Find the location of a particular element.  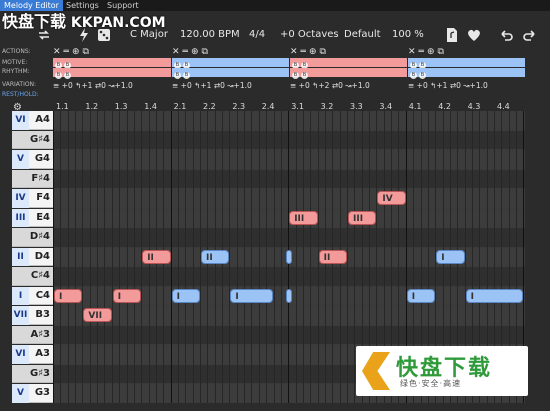

note-block: VII is located at coordinates (97, 315).